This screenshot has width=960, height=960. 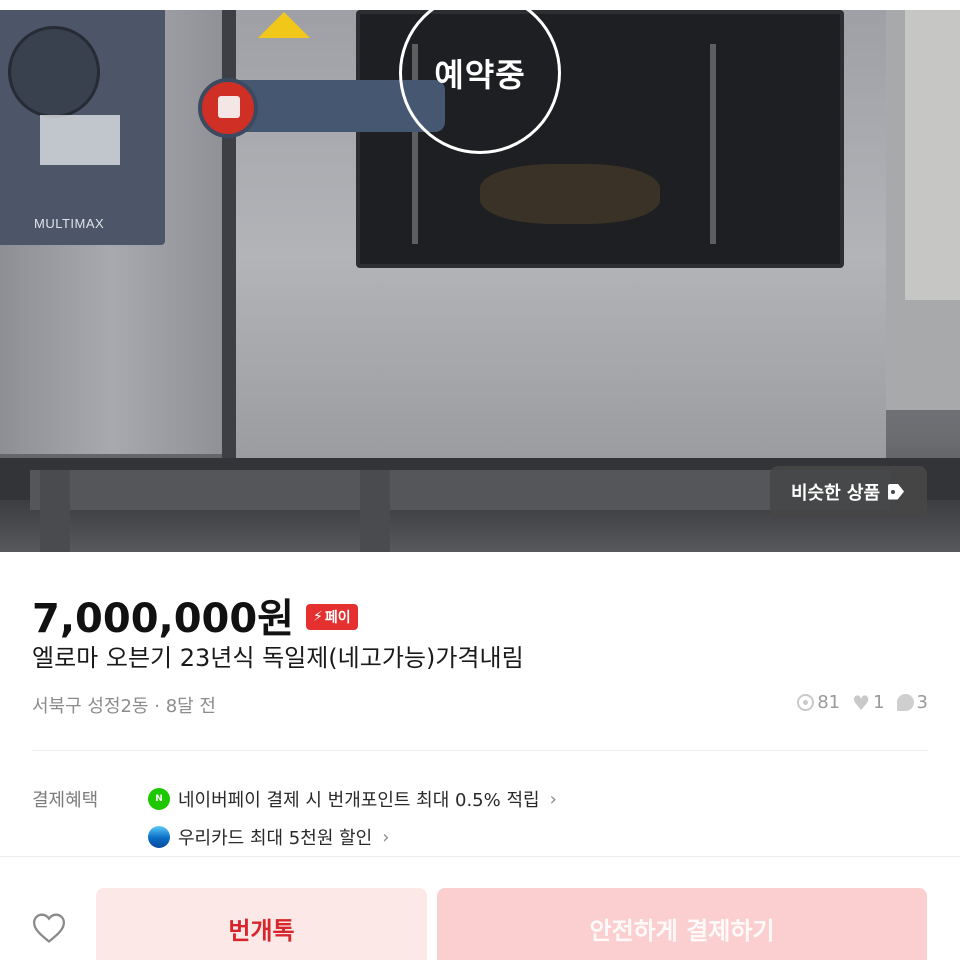 I want to click on benefit-text: 네이버페이 결제 시 번개포인트 최대 0.5% 적립, so click(x=359, y=800).